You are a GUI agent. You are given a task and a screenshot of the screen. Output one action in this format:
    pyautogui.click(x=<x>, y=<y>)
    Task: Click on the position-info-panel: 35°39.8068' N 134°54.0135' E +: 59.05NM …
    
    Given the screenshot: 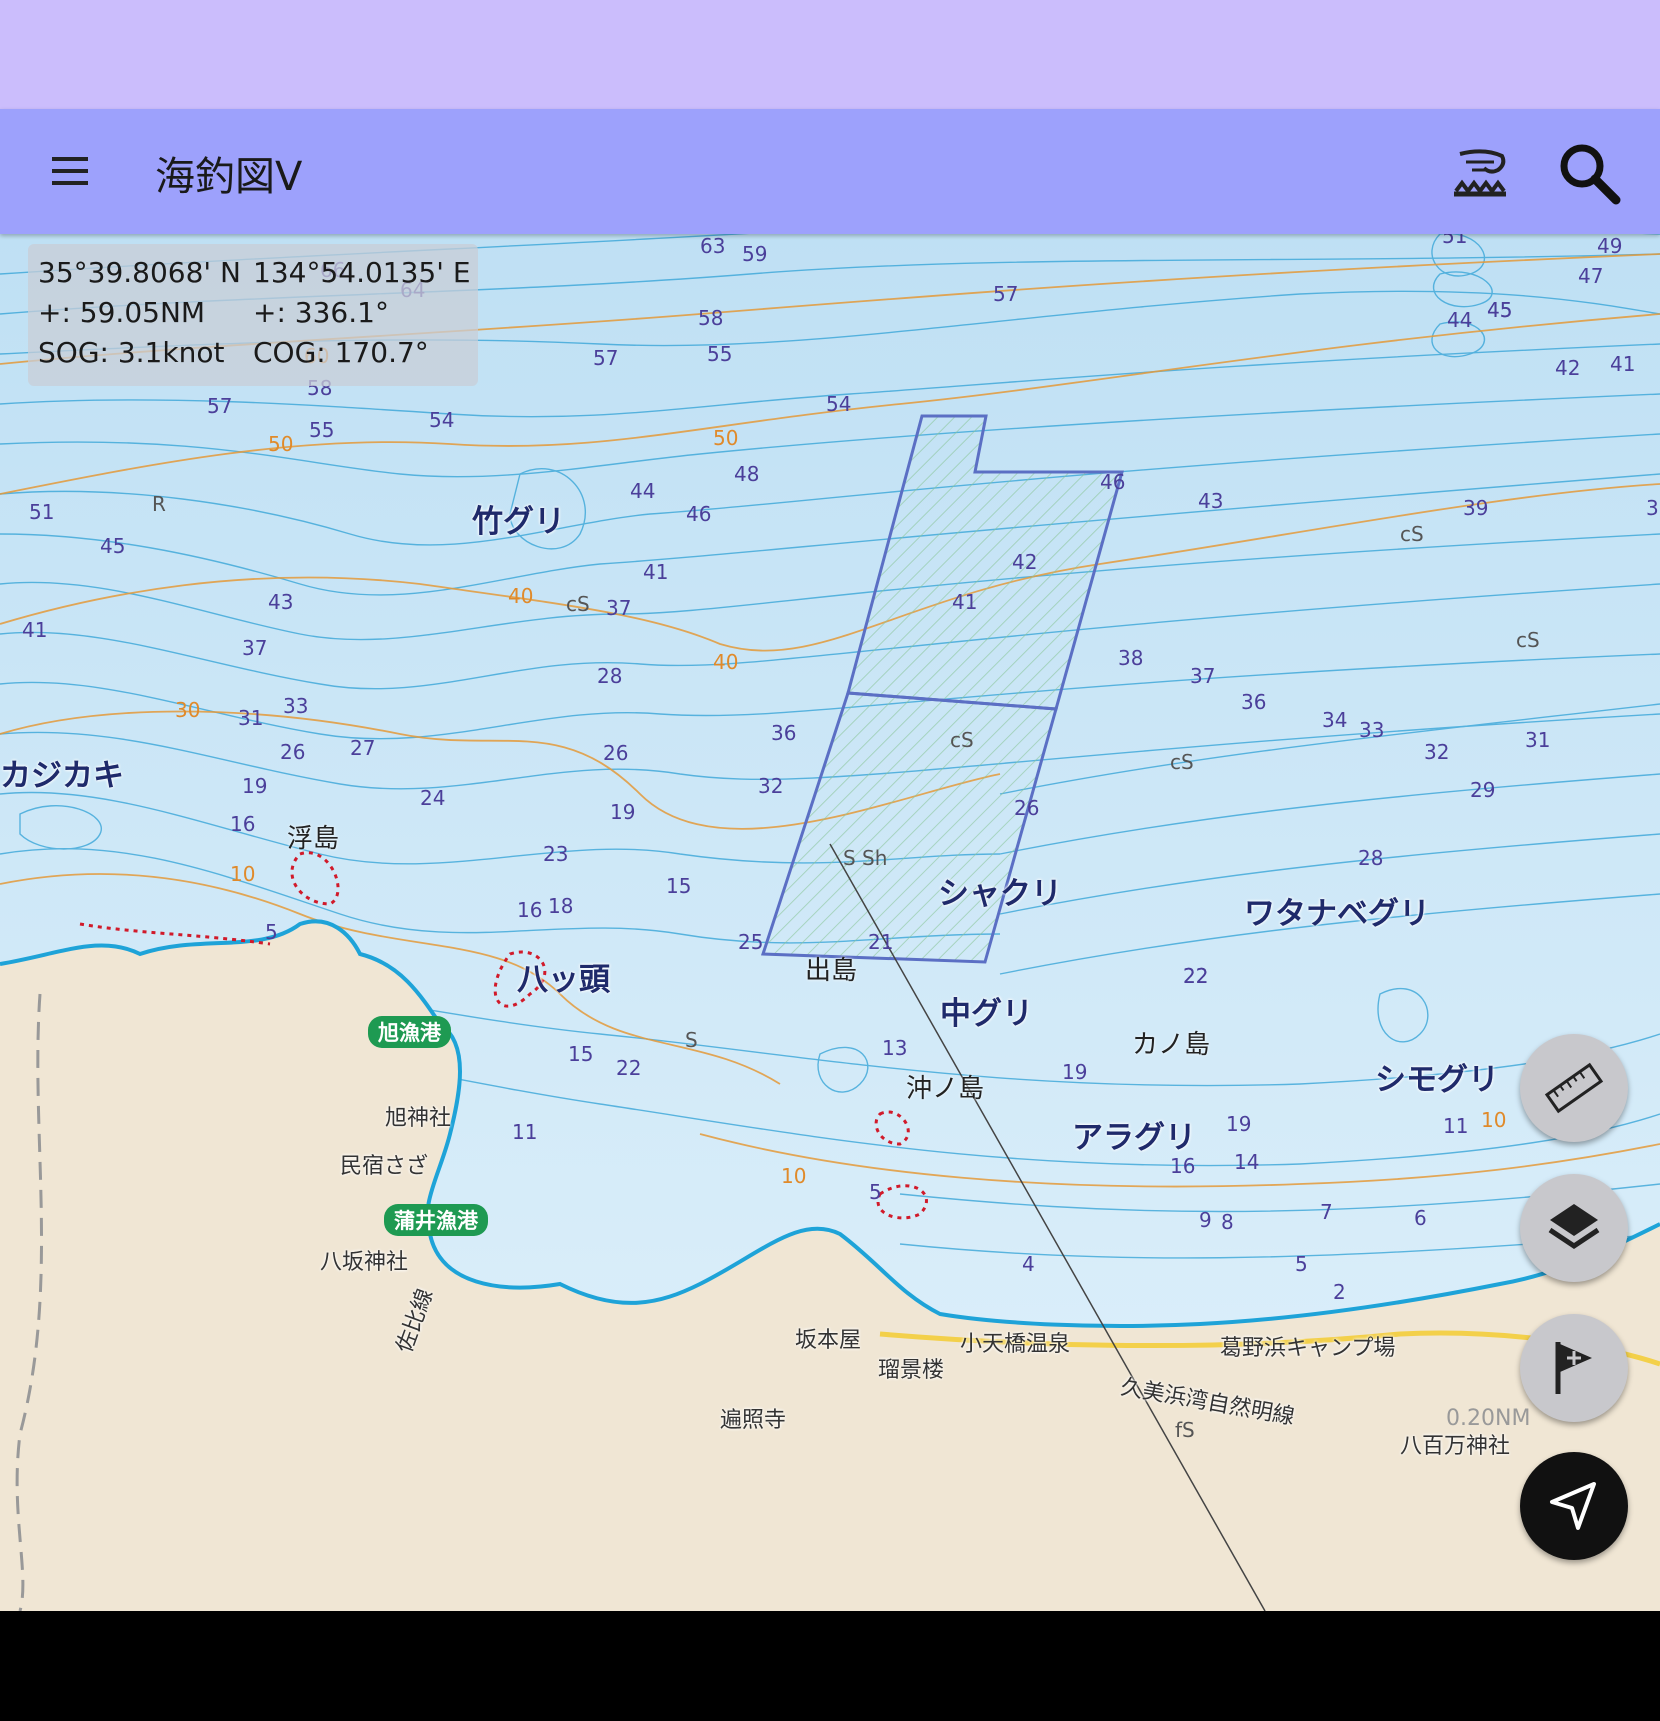 What is the action you would take?
    pyautogui.click(x=253, y=315)
    